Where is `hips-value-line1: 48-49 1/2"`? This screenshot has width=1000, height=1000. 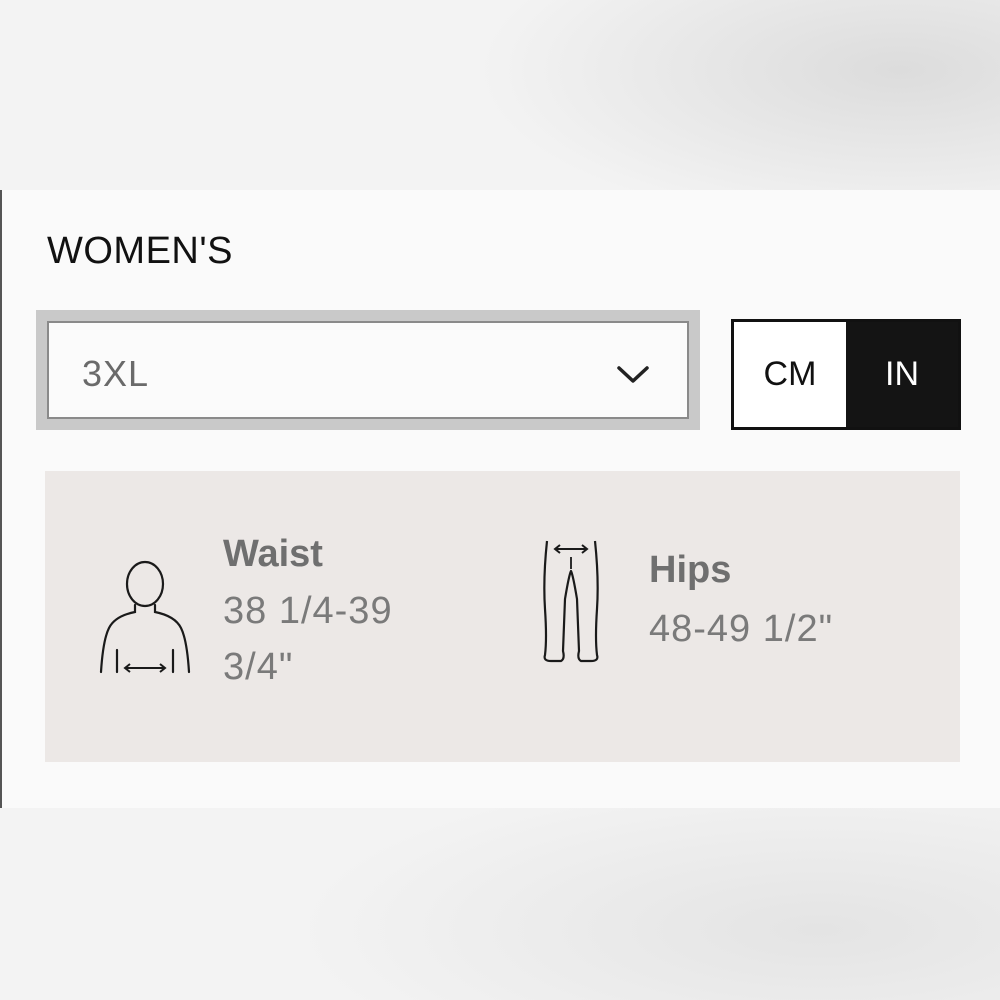
hips-value-line1: 48-49 1/2" is located at coordinates (741, 629).